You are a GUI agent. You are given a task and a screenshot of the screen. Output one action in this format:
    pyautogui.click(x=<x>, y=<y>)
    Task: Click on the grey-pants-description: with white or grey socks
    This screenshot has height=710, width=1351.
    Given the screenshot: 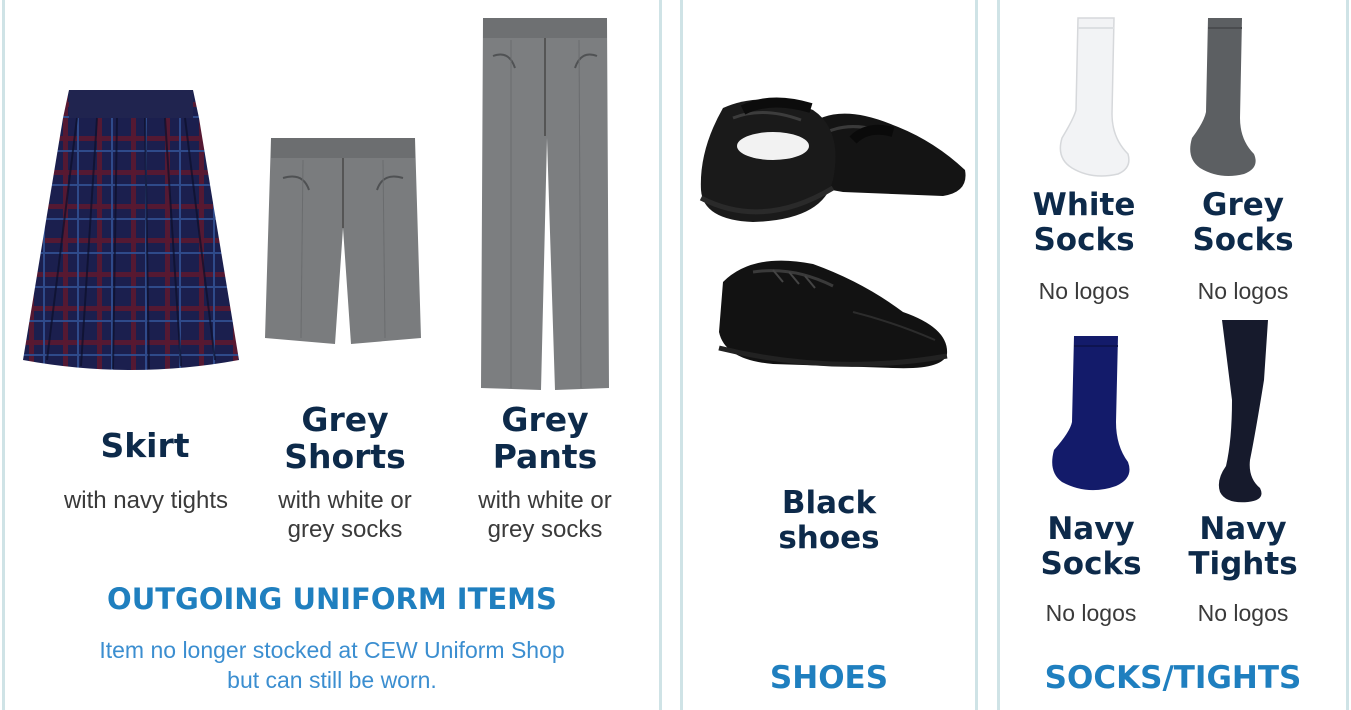 What is the action you would take?
    pyautogui.click(x=545, y=515)
    